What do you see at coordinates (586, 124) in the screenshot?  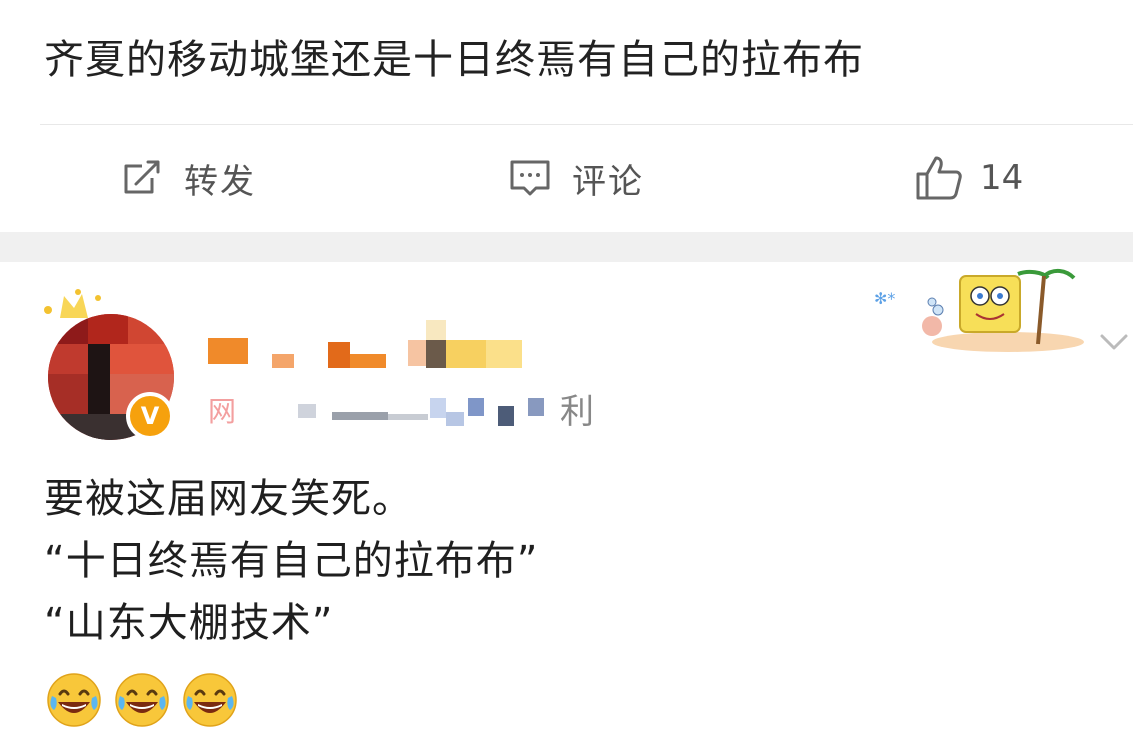 I see `divider` at bounding box center [586, 124].